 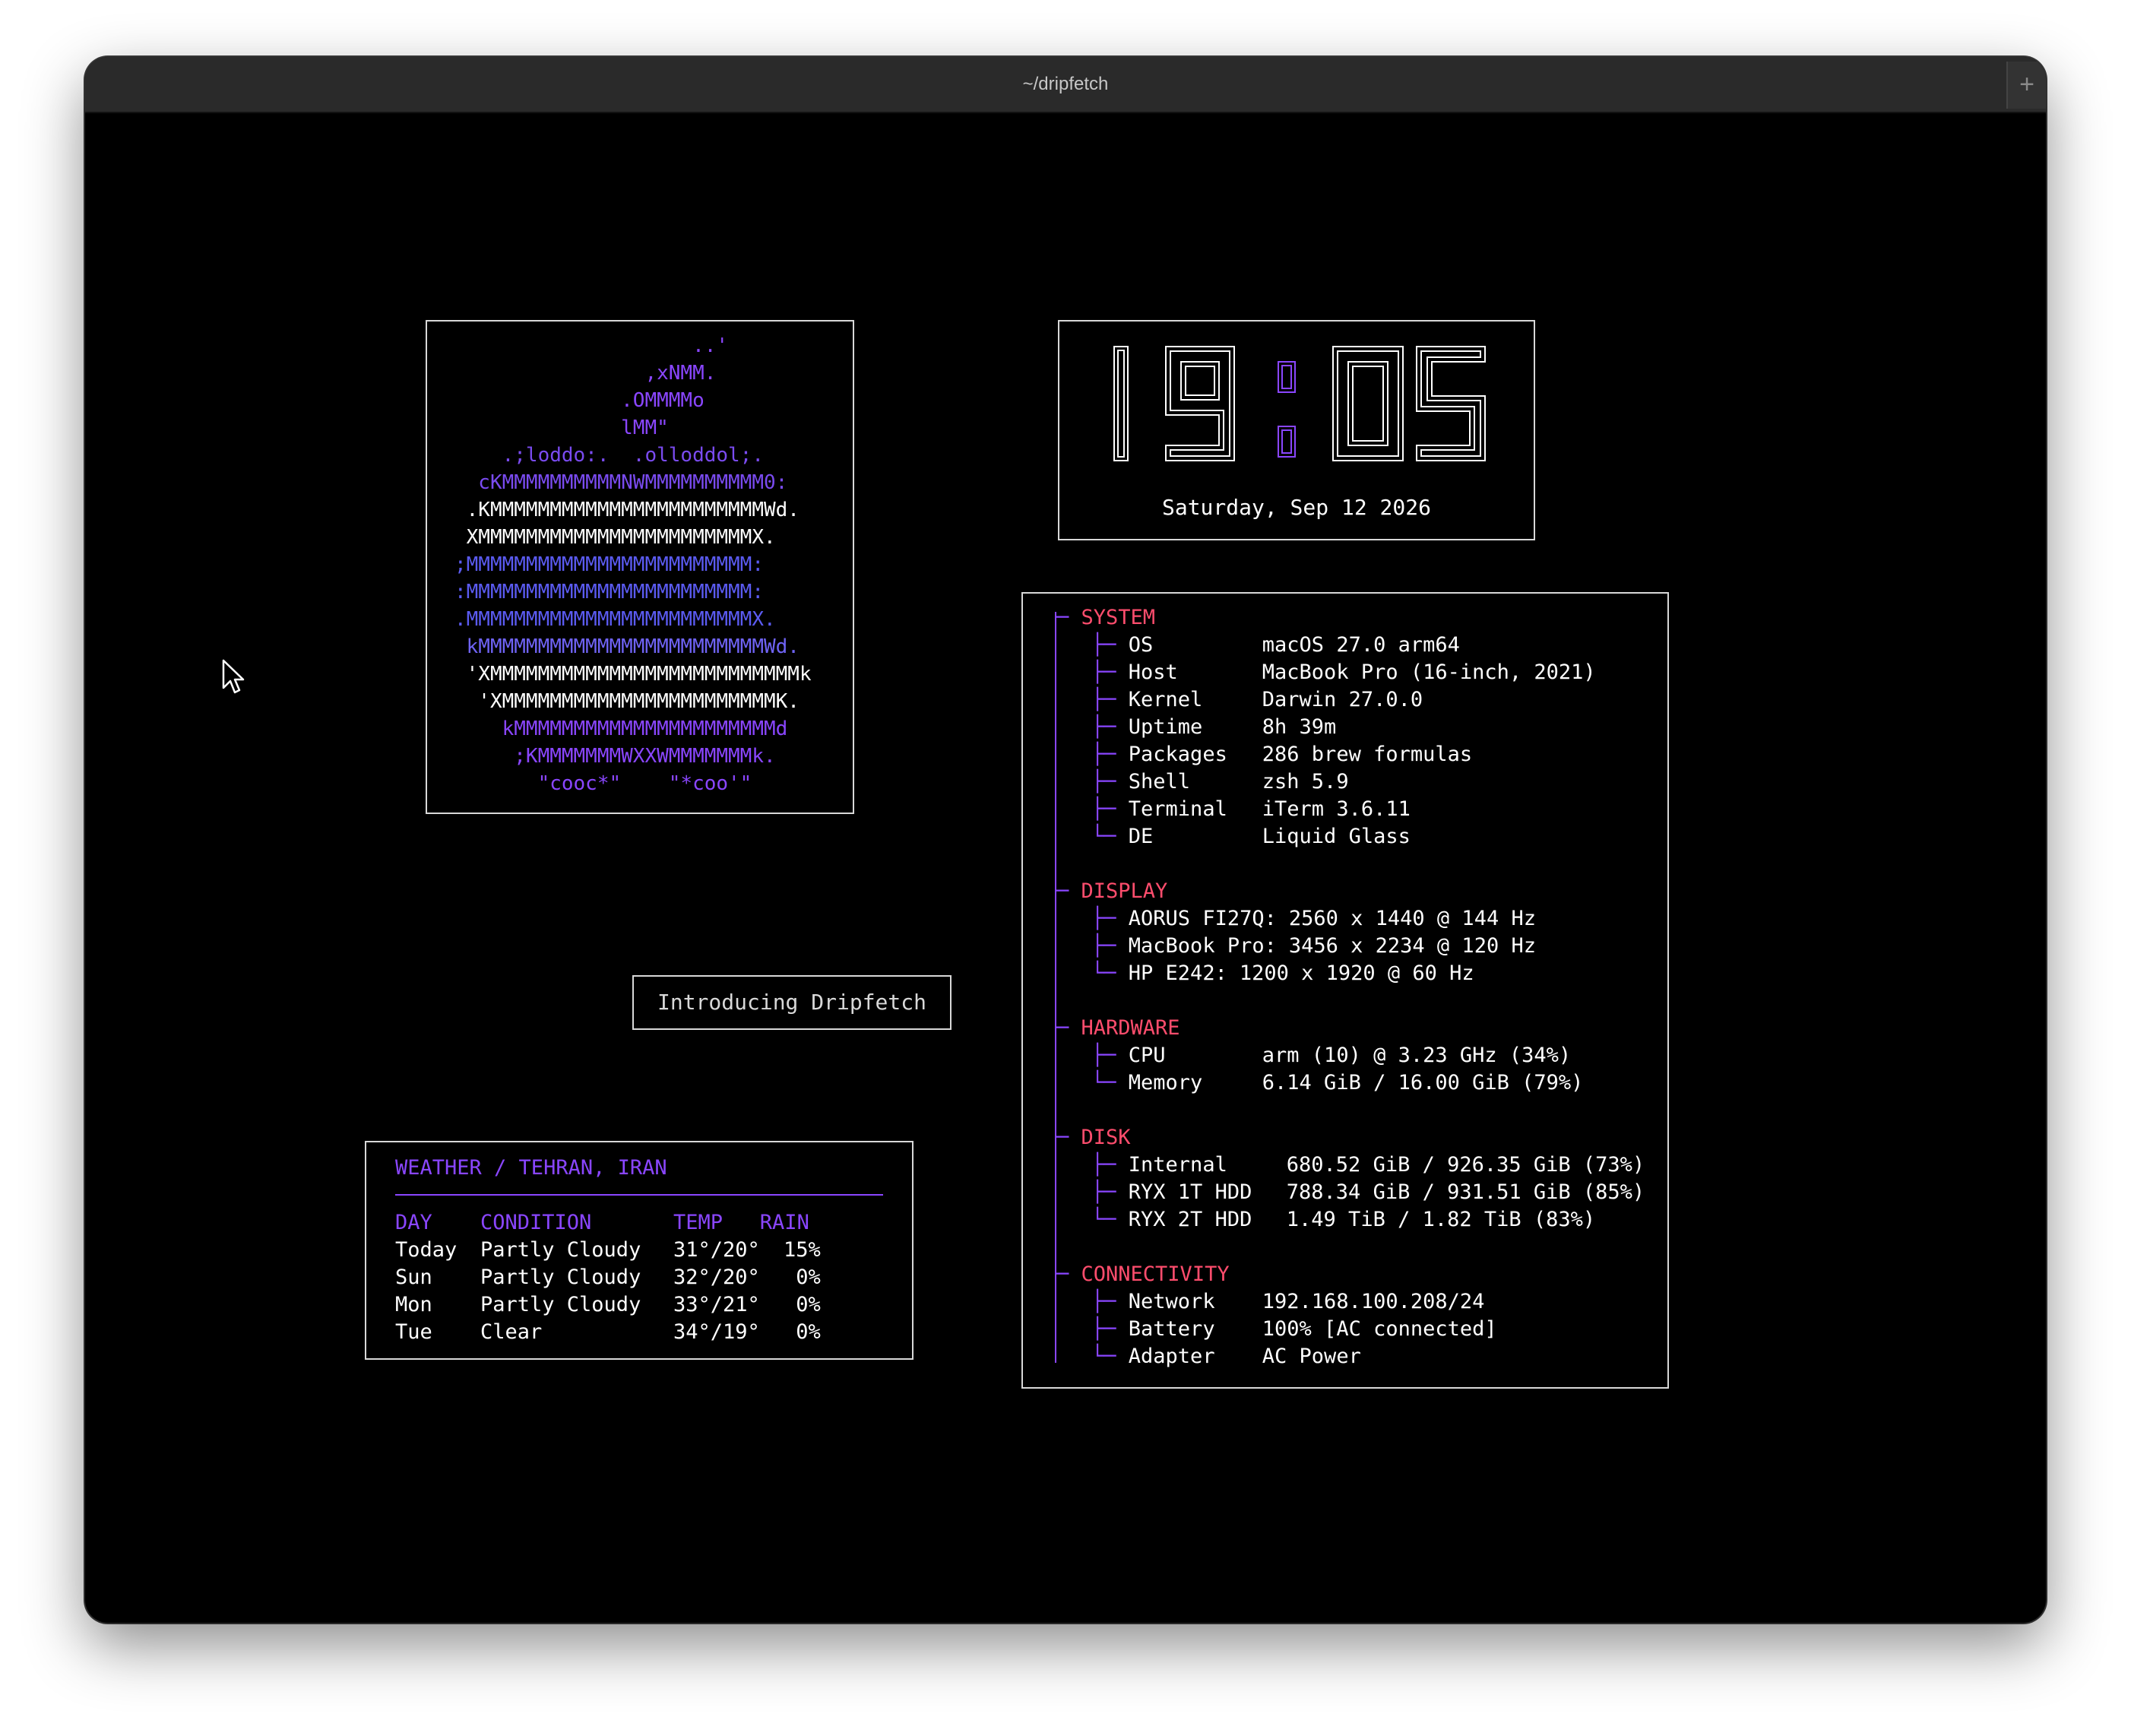 I want to click on info-row: ├─ Shell zsh 5.9, so click(x=1220, y=782).